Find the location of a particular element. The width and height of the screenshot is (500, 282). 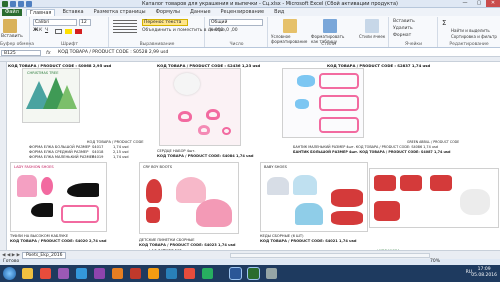

wrap-text-button: Перенос текста is located at coordinates (165, 22).